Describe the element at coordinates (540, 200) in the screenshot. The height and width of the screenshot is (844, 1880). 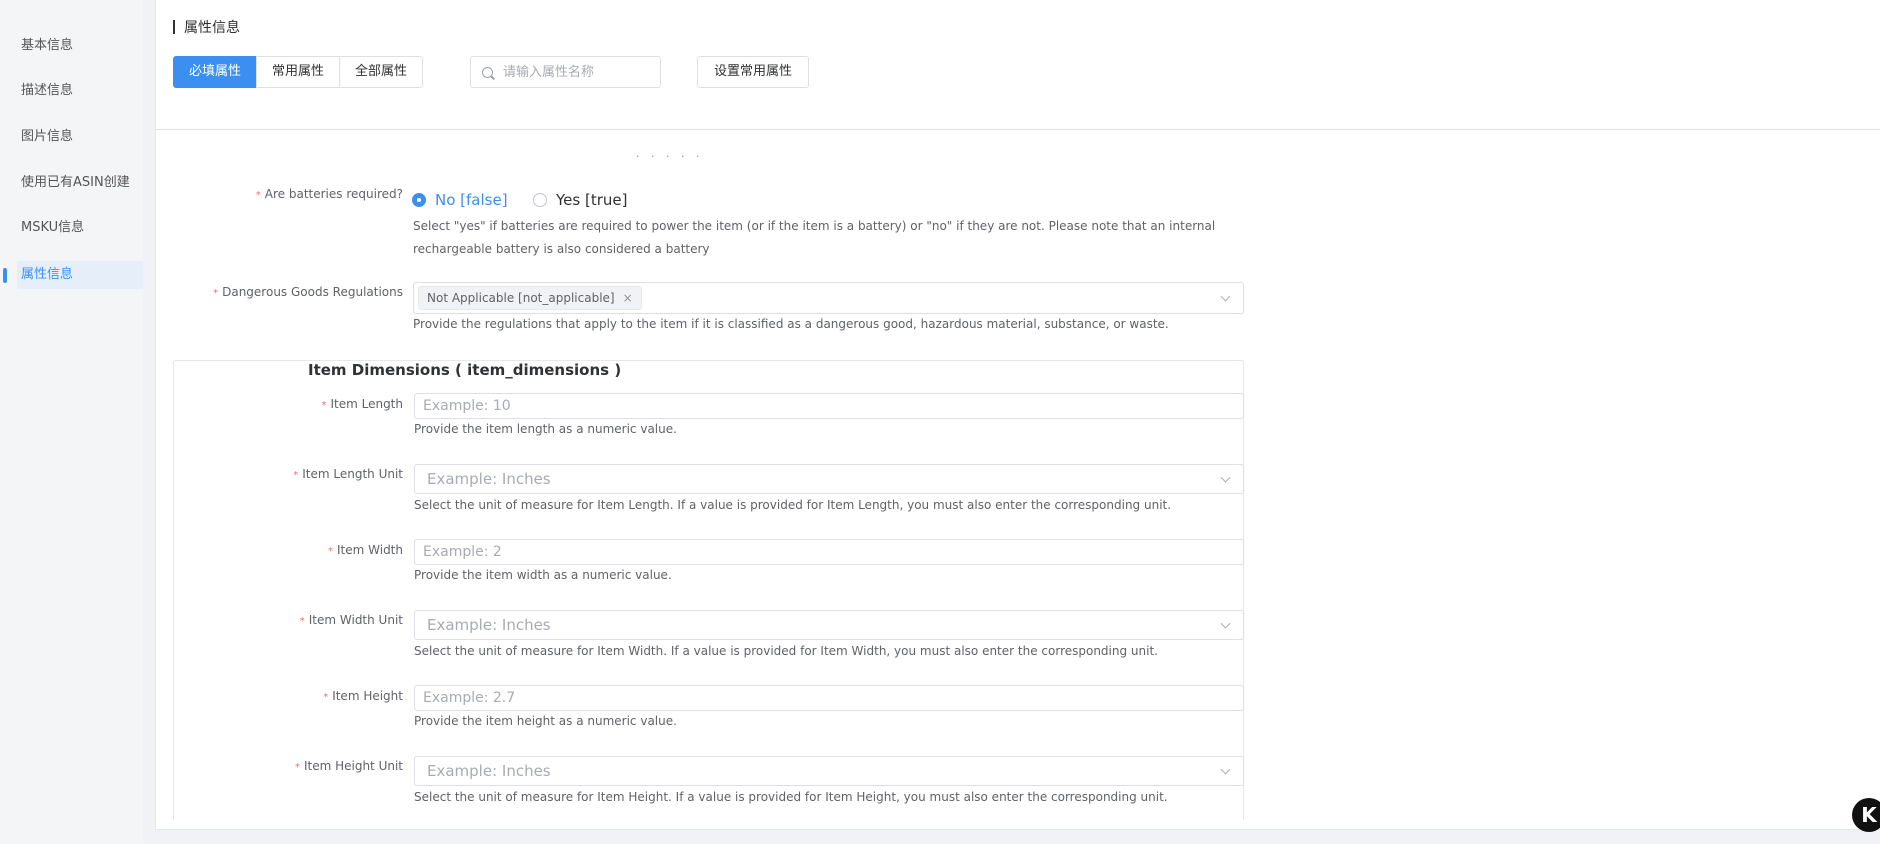
I see `radio-unchecked-icon` at that location.